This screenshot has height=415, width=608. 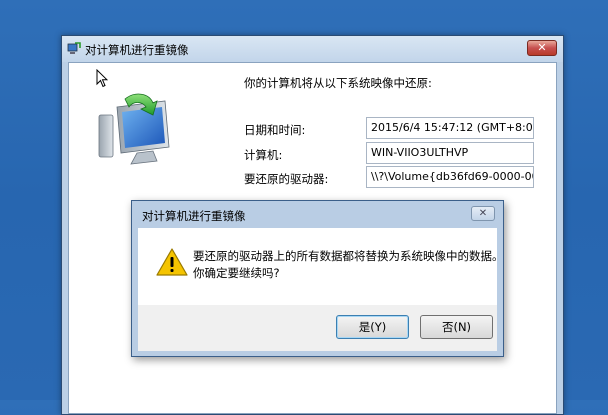 I want to click on datetime-field: 2015/6/4 15:47:12 (GMT+8:00), so click(x=450, y=128).